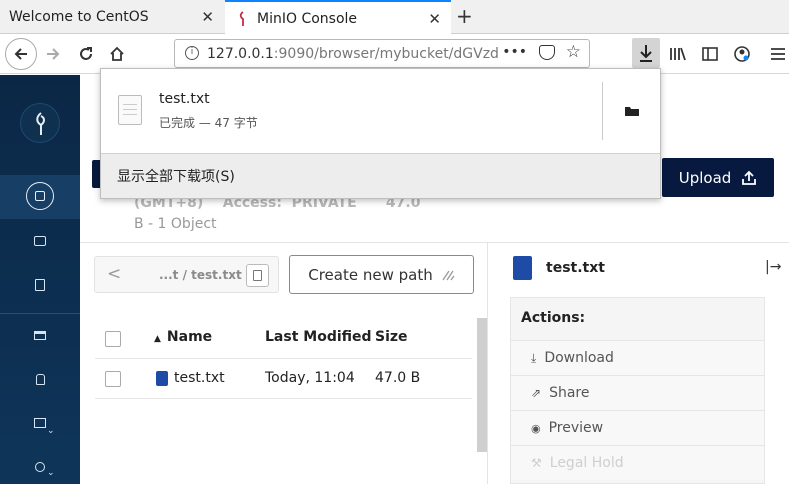 This screenshot has width=789, height=484. Describe the element at coordinates (536, 393) in the screenshot. I see `share-icon: ⇗` at that location.